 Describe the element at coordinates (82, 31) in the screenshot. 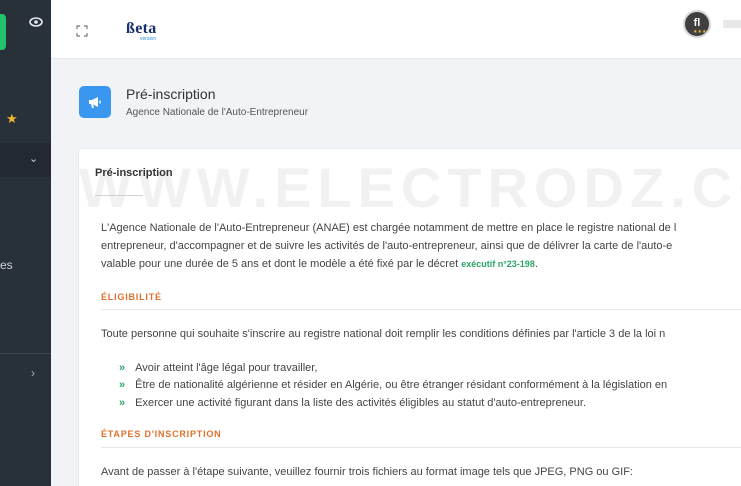

I see `fullscreen-icon` at that location.